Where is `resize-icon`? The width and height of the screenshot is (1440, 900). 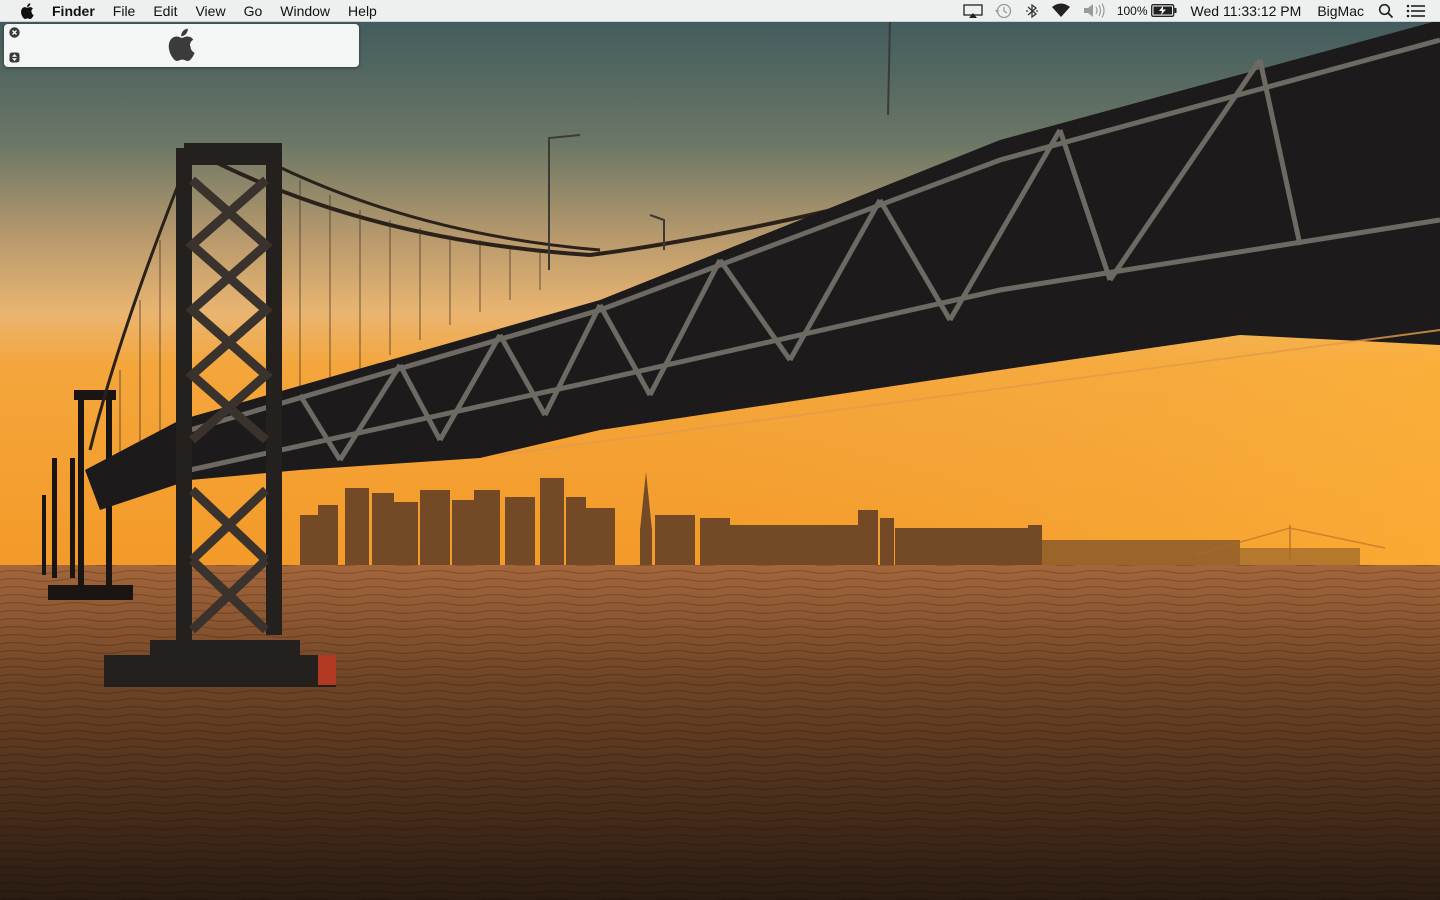 resize-icon is located at coordinates (14, 57).